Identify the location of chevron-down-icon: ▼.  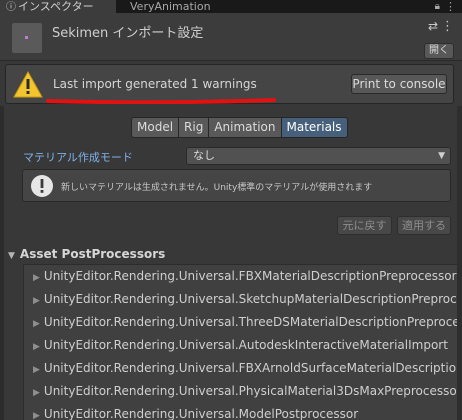
(441, 156).